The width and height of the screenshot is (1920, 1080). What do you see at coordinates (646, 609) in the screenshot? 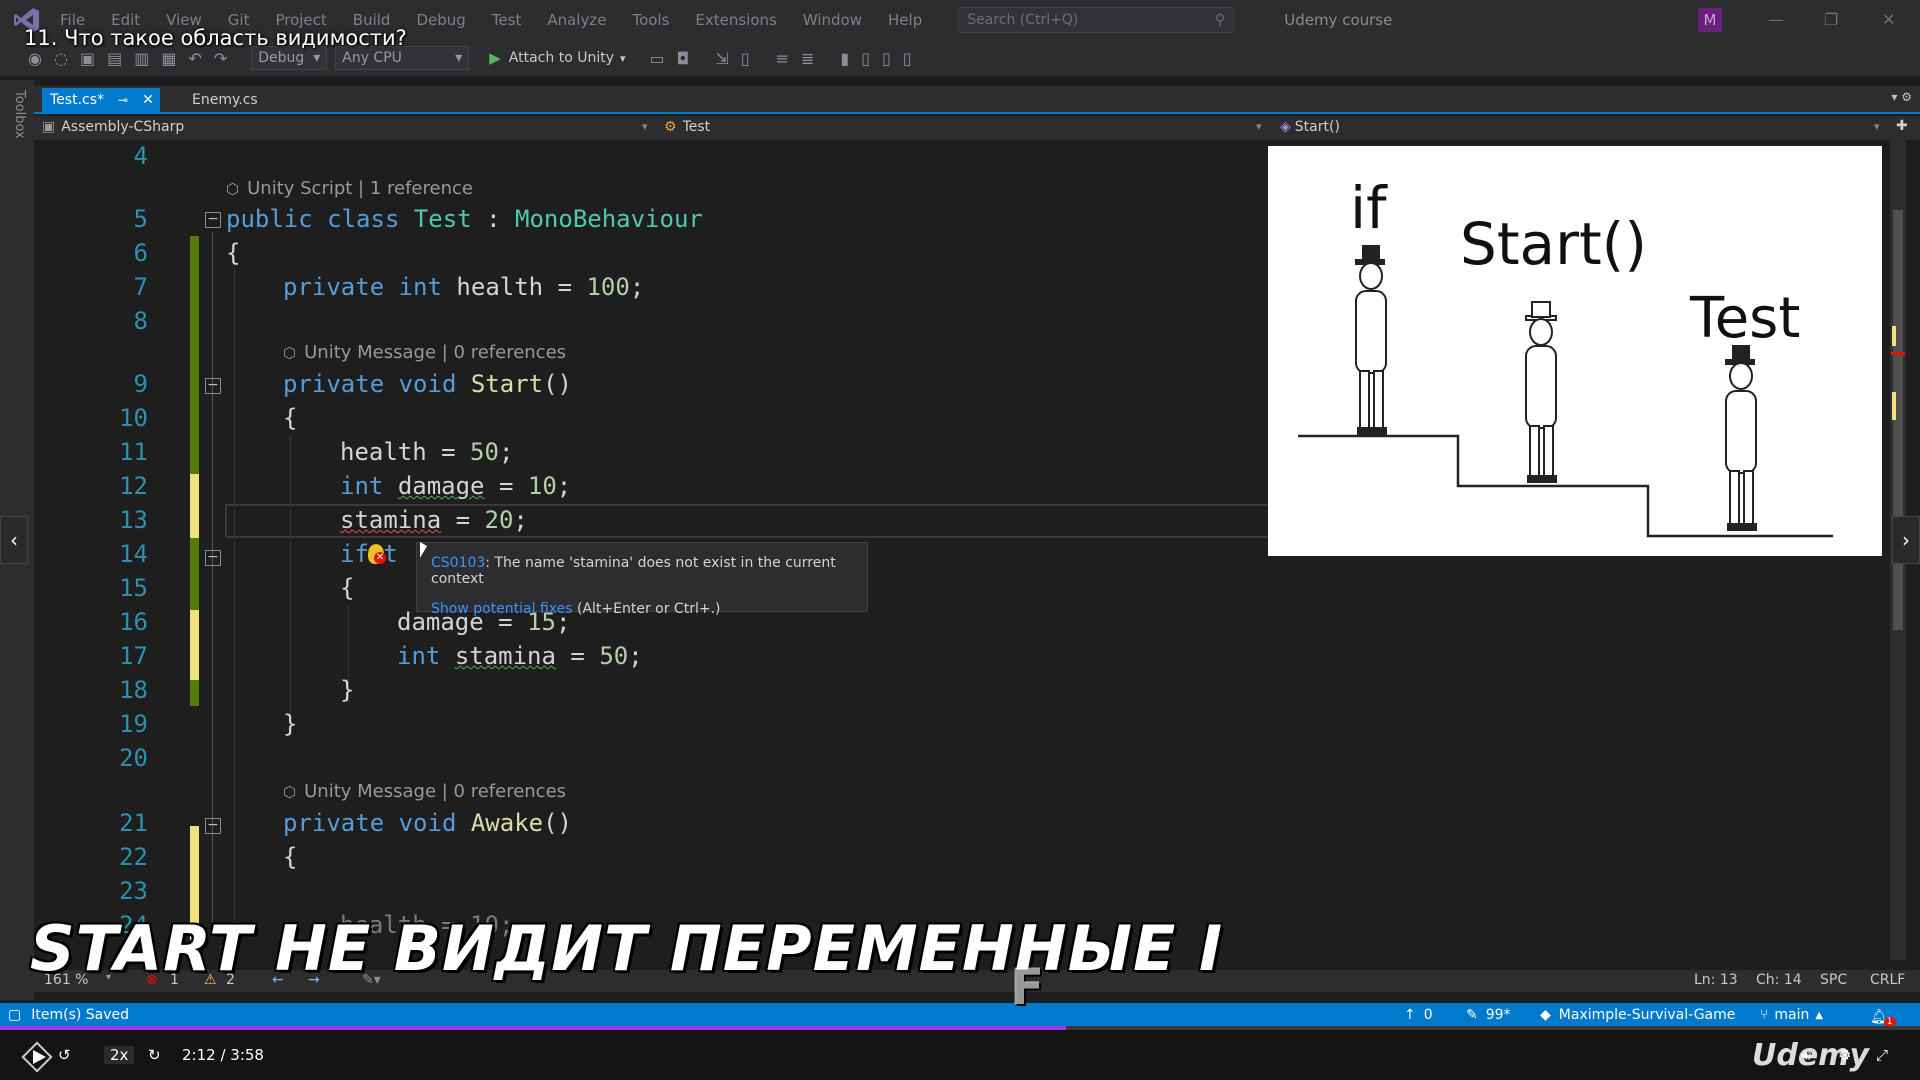
I see `fix-shortcut-hint: (Alt+Enter or Ctrl+.)` at bounding box center [646, 609].